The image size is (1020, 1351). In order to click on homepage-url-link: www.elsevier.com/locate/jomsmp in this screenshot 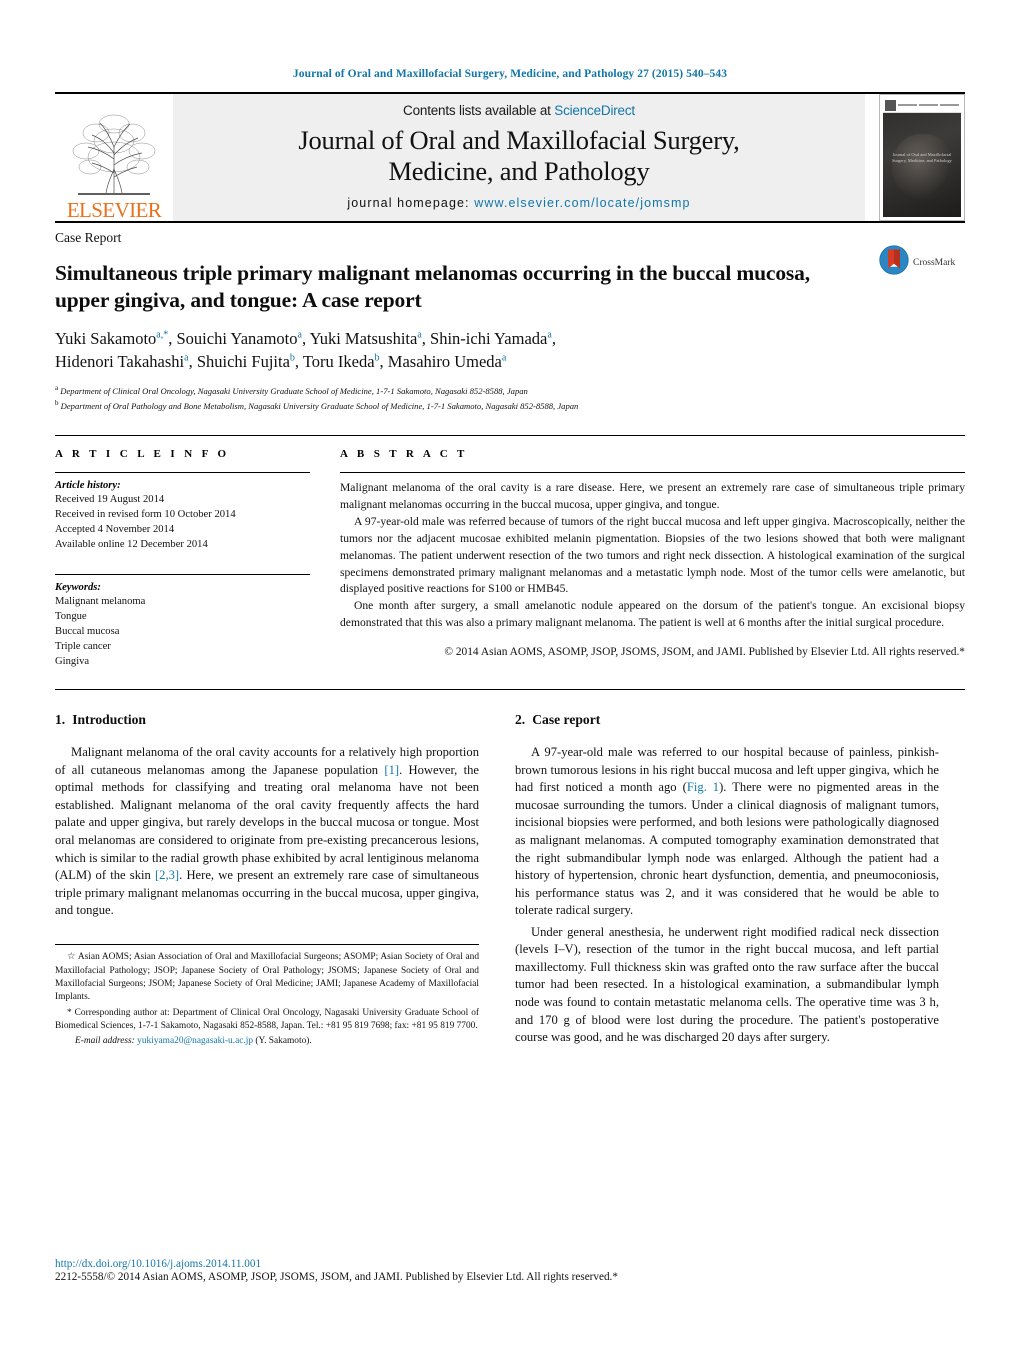, I will do `click(582, 203)`.